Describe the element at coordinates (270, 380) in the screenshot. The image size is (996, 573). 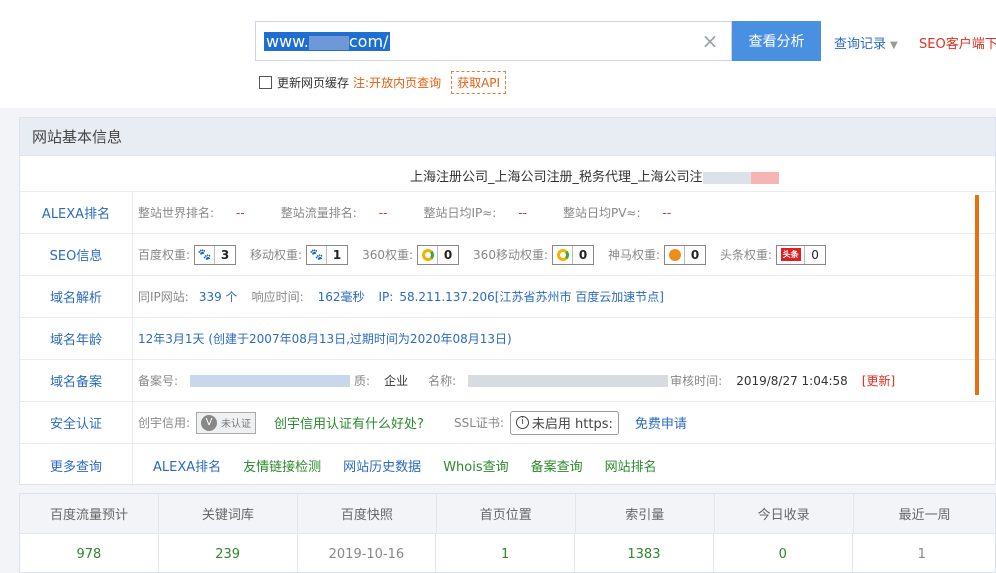
I see `redacted-icp-number` at that location.